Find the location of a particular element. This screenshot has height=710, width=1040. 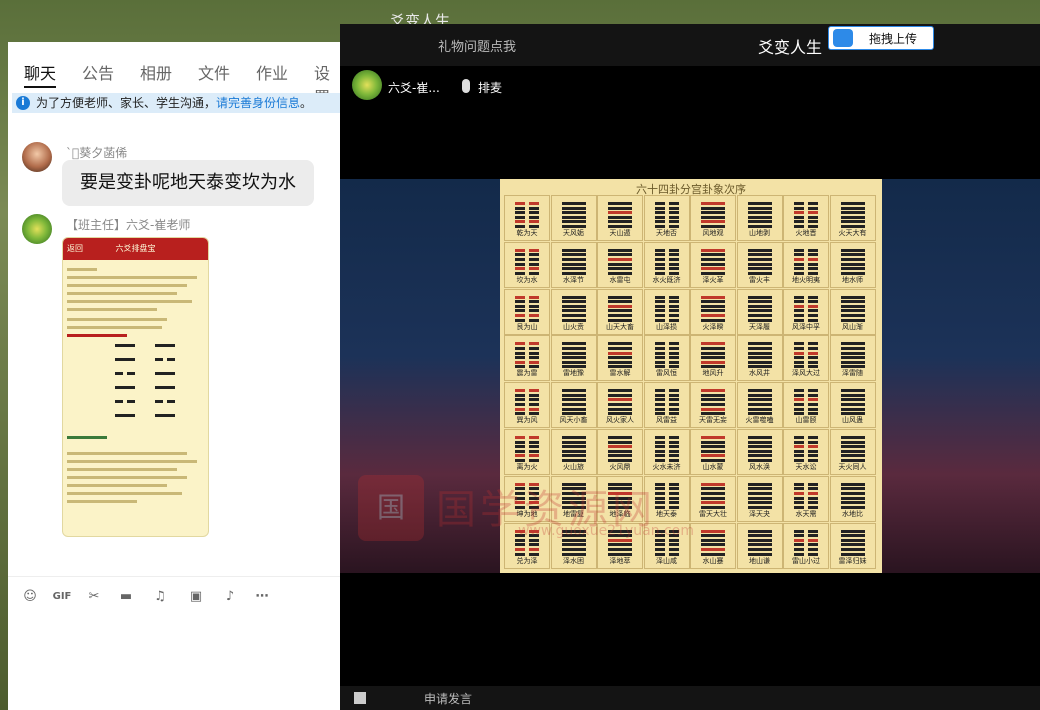

hexagram-name: 风天小畜 is located at coordinates (573, 420).